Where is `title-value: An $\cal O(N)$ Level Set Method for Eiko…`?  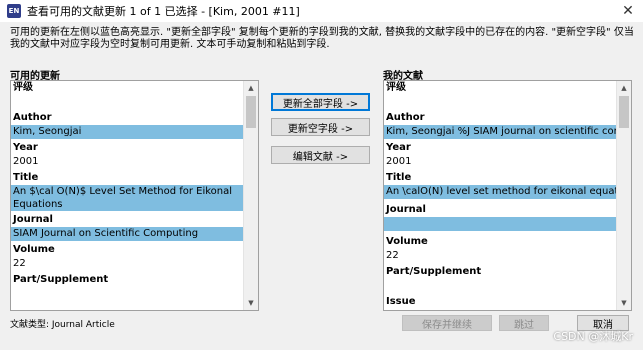
title-value: An $\cal O(N)$ Level Set Method for Eiko… is located at coordinates (127, 198).